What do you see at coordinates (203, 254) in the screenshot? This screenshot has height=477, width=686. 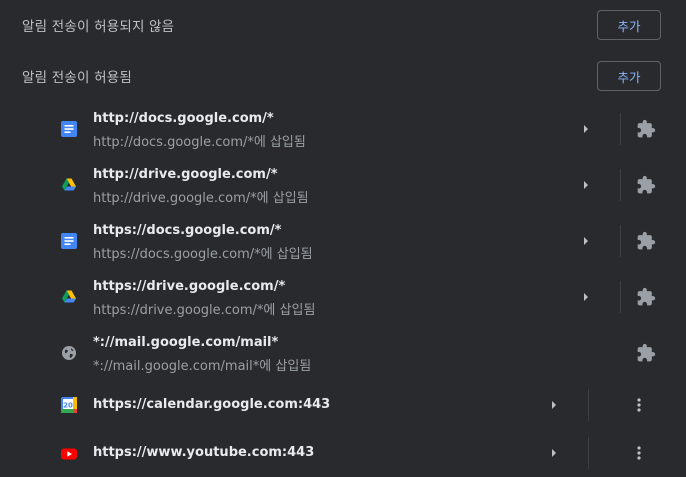 I see `site-subtitle: https://docs.google.com/*에 삽입됨` at bounding box center [203, 254].